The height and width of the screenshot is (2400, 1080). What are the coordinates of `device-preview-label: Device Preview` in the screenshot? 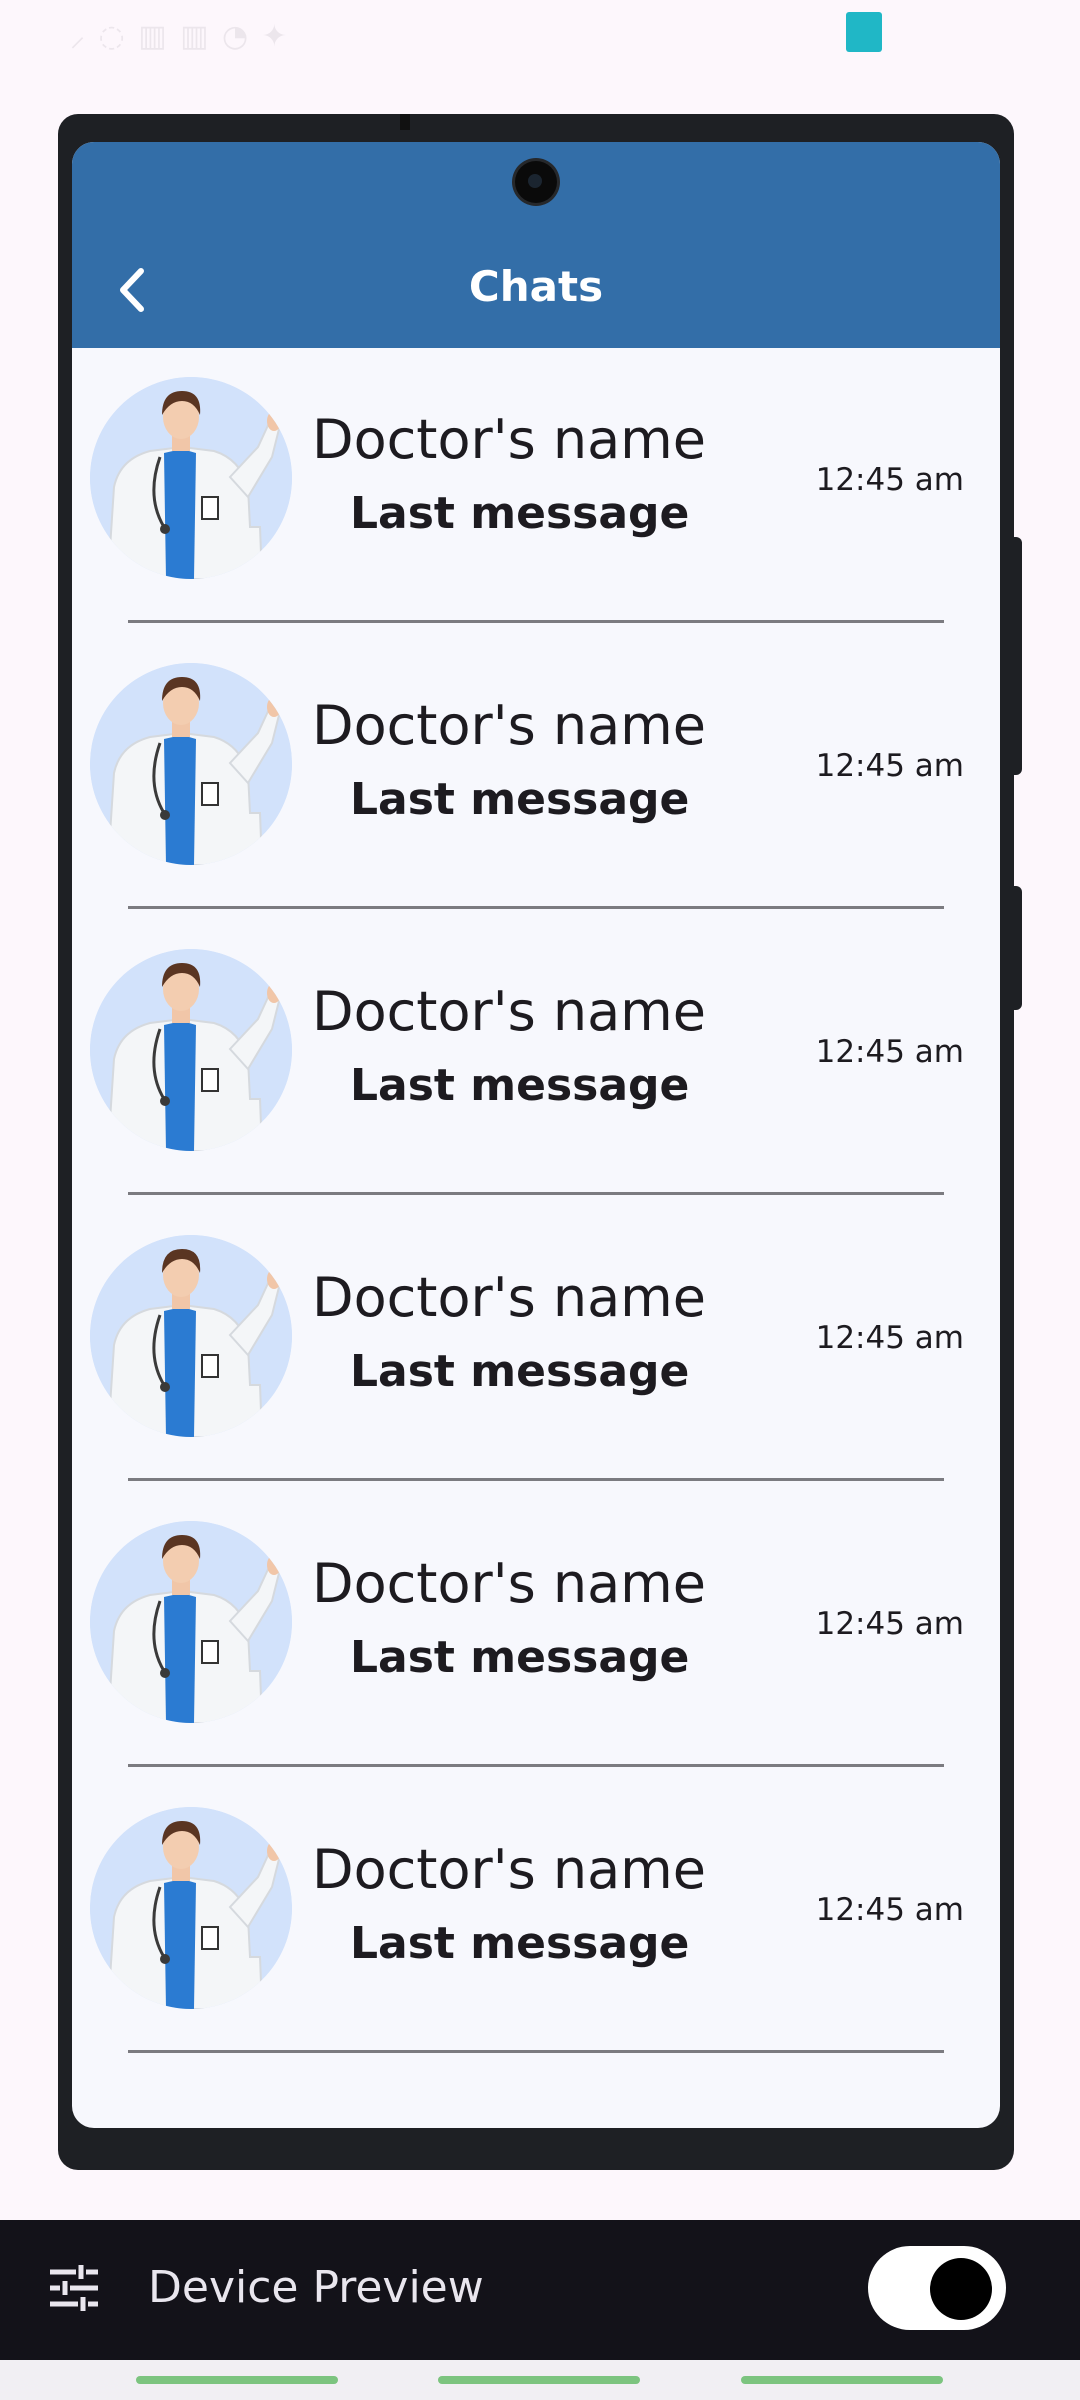 It's located at (316, 2287).